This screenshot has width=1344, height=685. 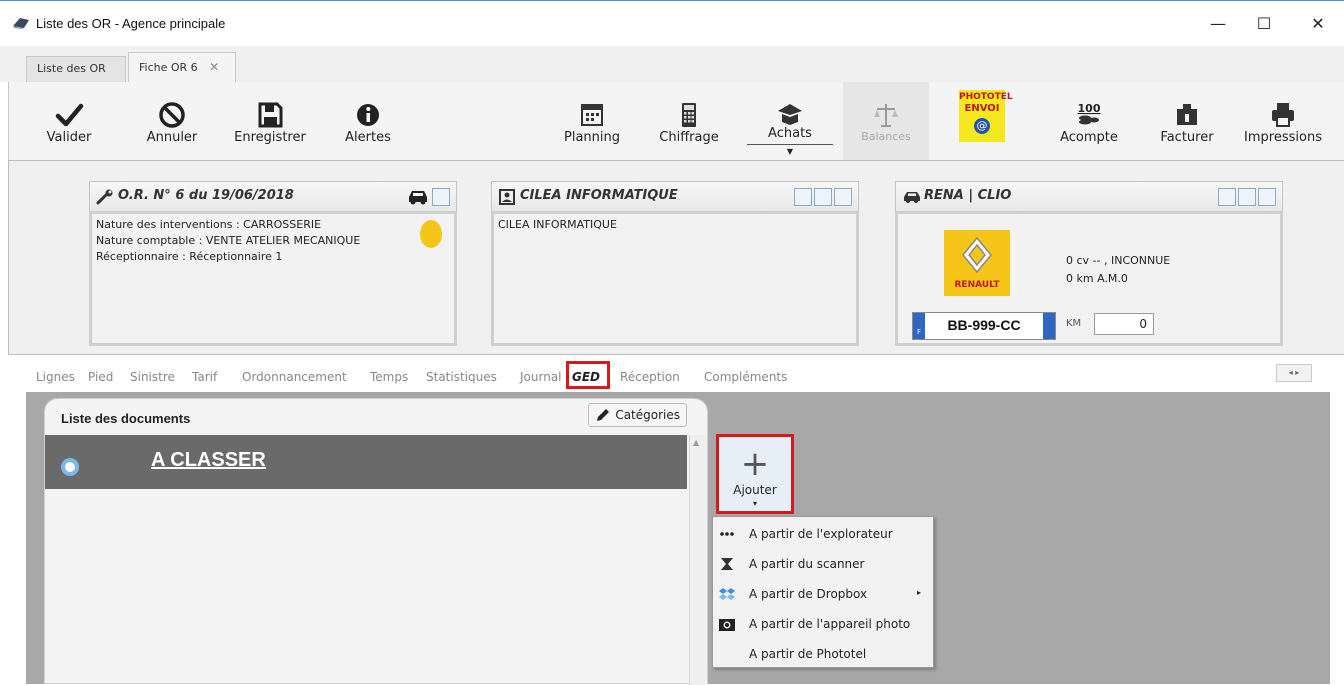 What do you see at coordinates (672, 23) in the screenshot?
I see `title-bar: Liste des OR - Agence principale — ☐ ✕` at bounding box center [672, 23].